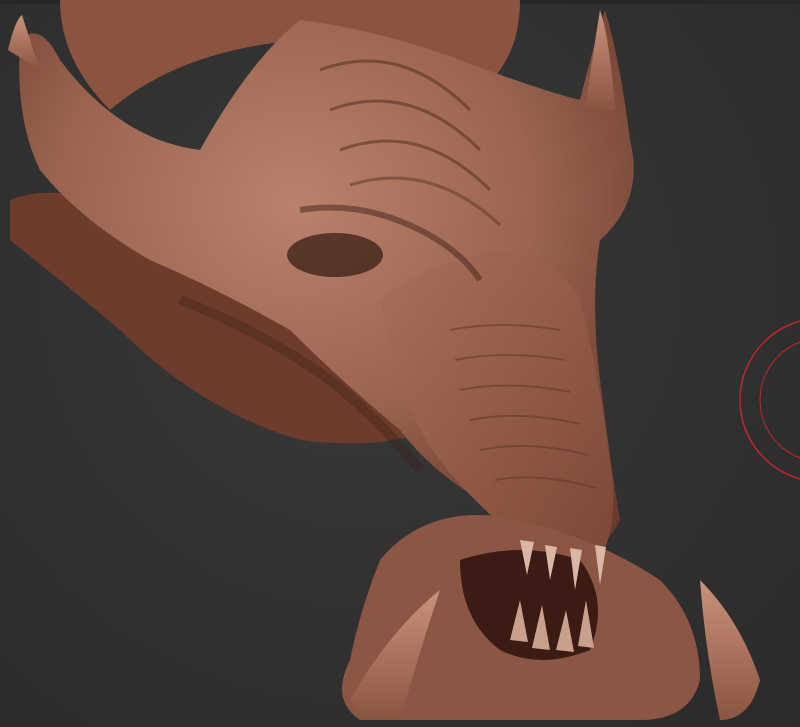 This screenshot has height=727, width=800. Describe the element at coordinates (497, 406) in the screenshot. I see `snout-shape` at that location.